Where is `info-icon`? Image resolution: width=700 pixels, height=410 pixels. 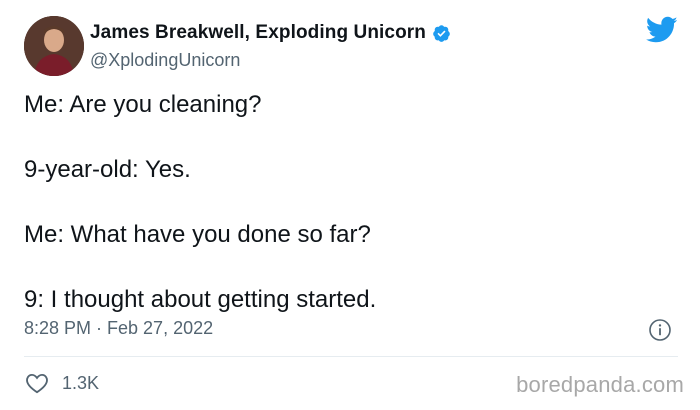
info-icon is located at coordinates (660, 330).